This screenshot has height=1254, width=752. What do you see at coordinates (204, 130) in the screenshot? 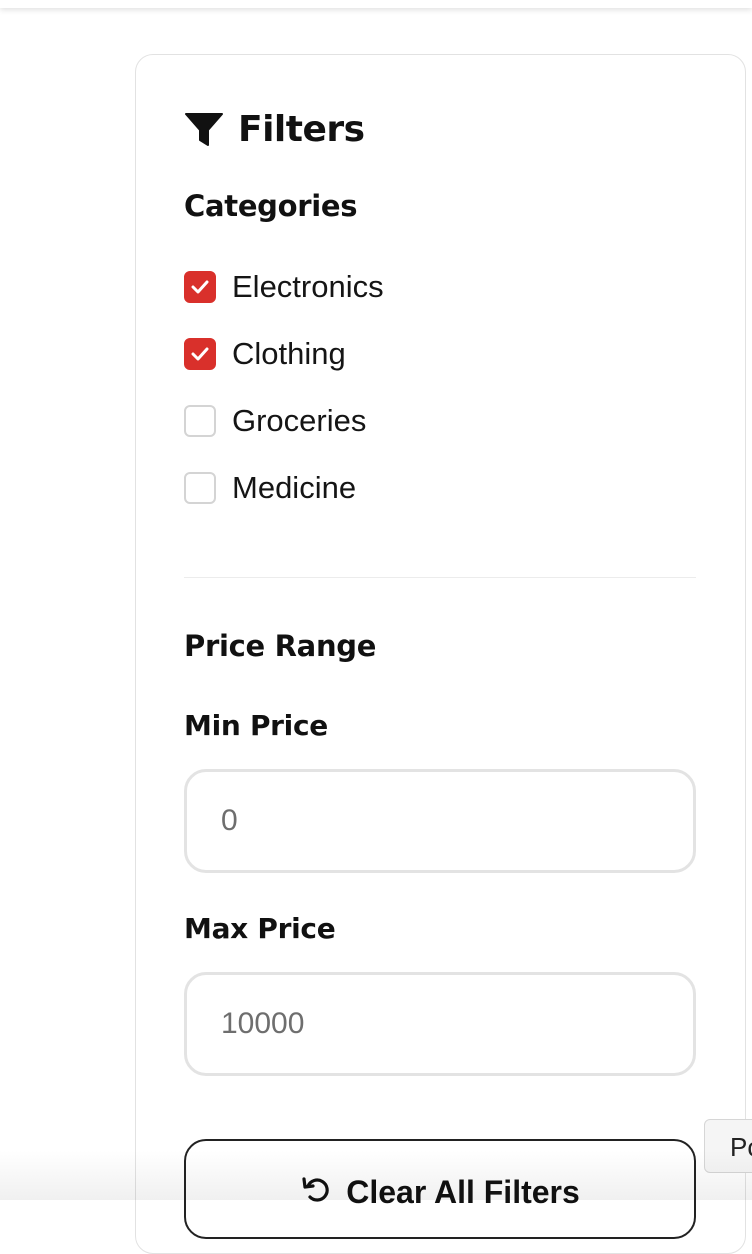
I see `filter-funnel-icon` at bounding box center [204, 130].